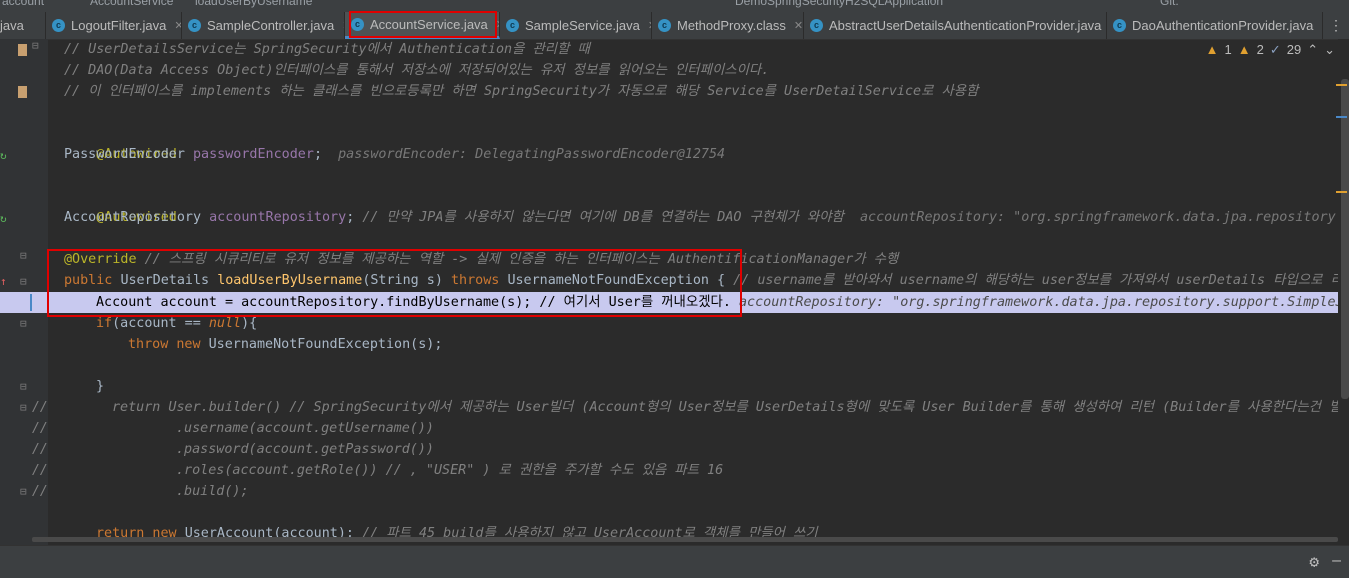 The image size is (1349, 578). I want to click on tab-sampleservice: c SampleService.java ✕, so click(576, 25).